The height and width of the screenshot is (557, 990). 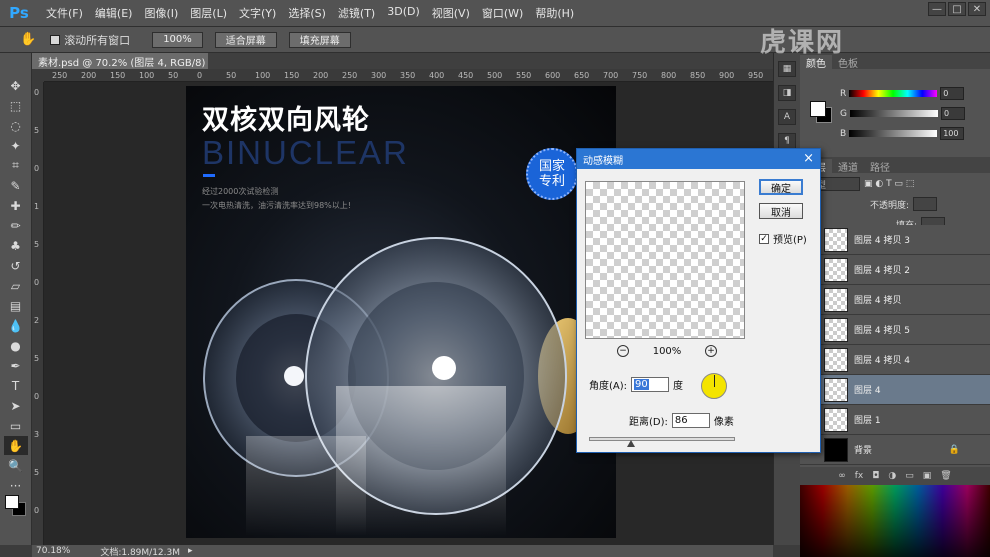 What do you see at coordinates (16, 105) in the screenshot?
I see `marquee-tool-icon: ⬚` at bounding box center [16, 105].